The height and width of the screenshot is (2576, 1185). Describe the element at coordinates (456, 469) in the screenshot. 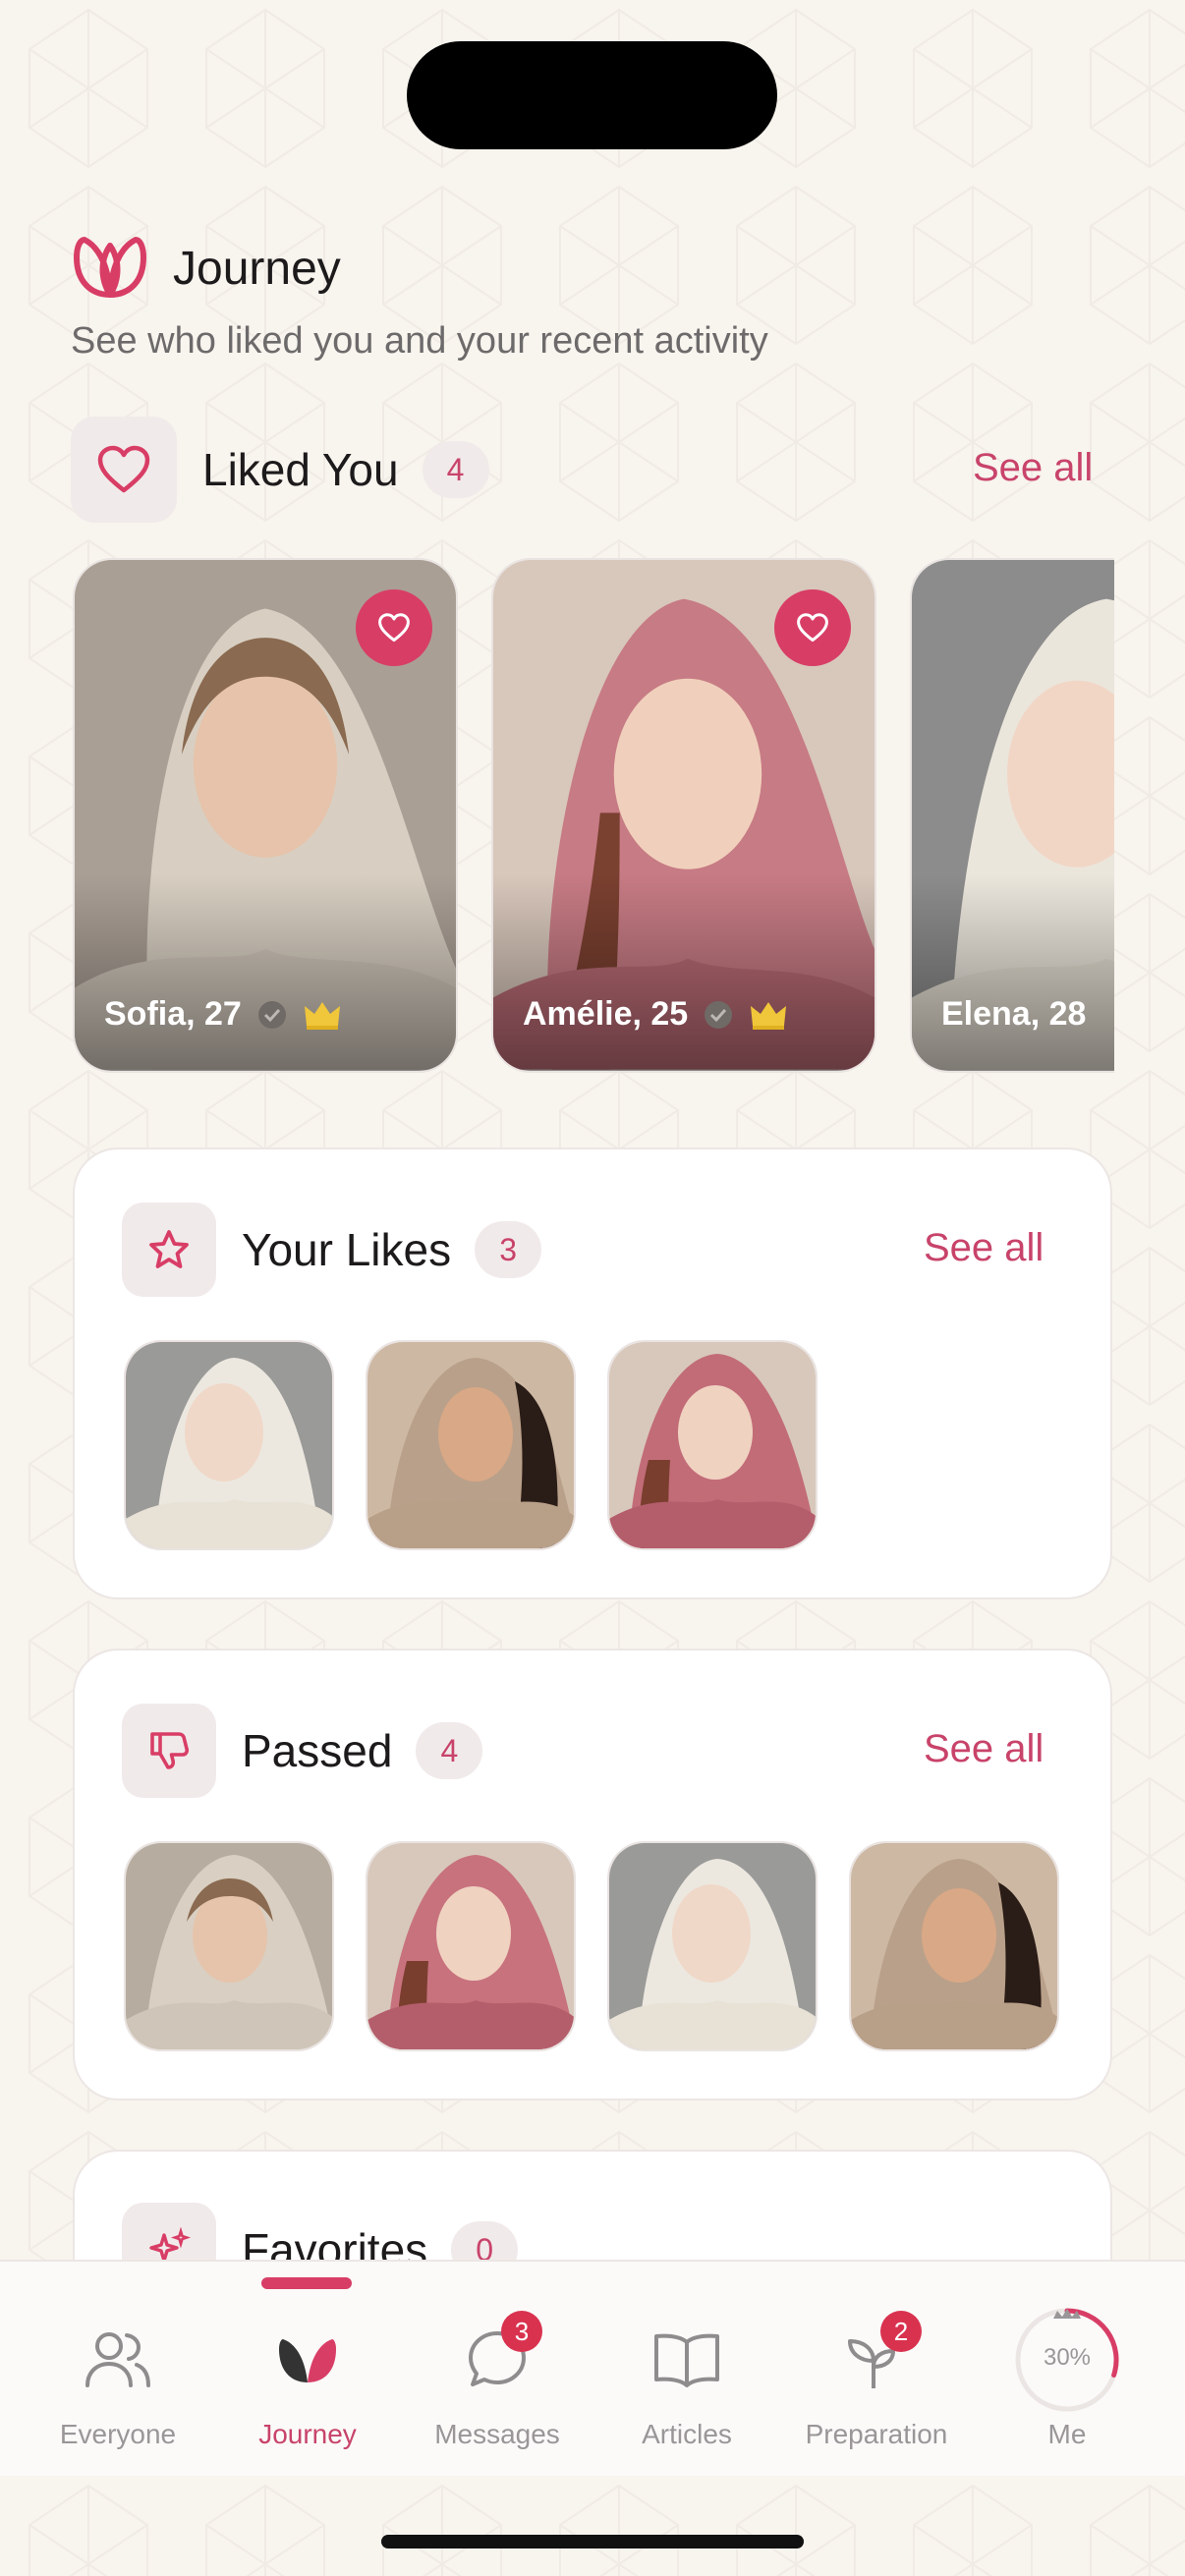

I see `liked-you-count-badge: 4` at that location.